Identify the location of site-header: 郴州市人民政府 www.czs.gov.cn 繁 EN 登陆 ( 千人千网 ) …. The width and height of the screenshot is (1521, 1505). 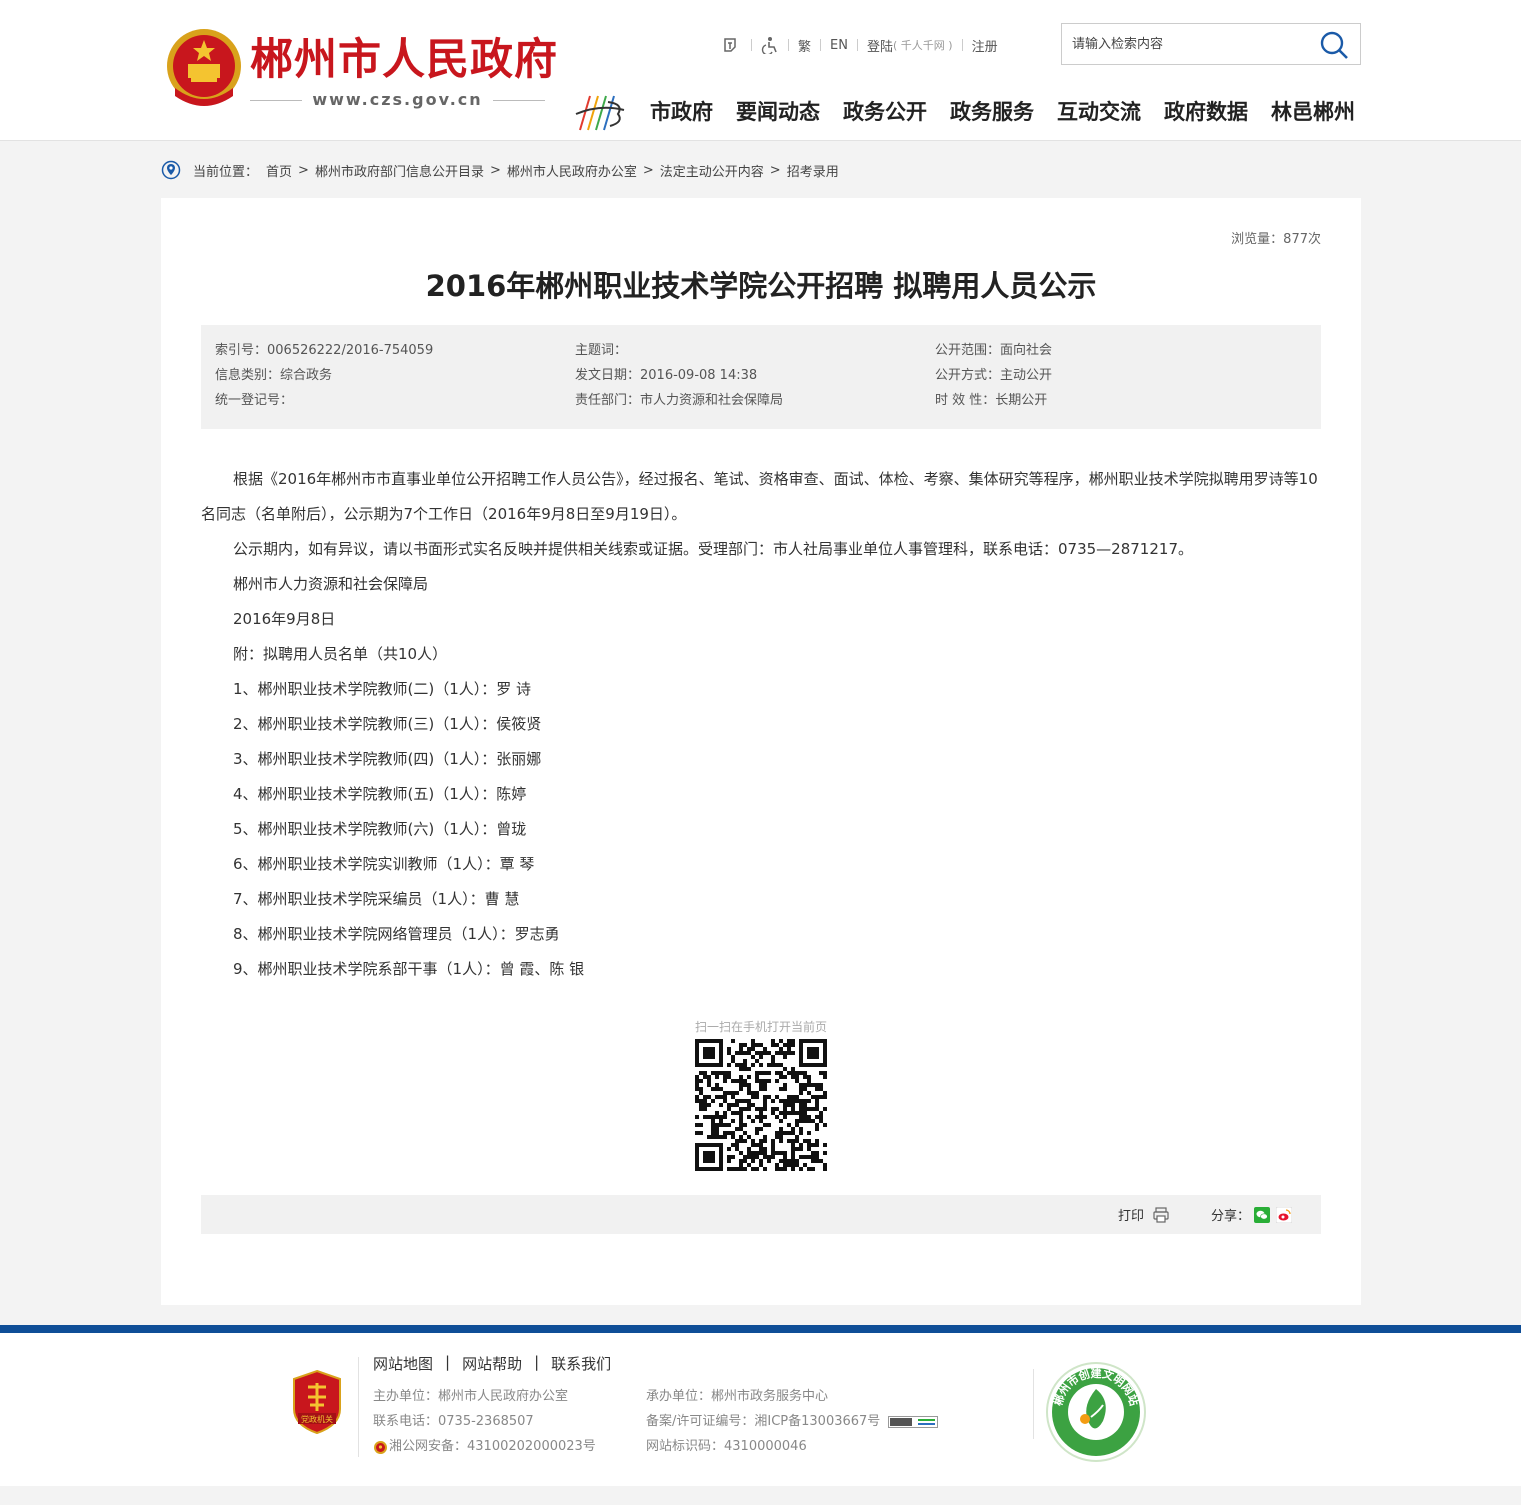
(760, 70).